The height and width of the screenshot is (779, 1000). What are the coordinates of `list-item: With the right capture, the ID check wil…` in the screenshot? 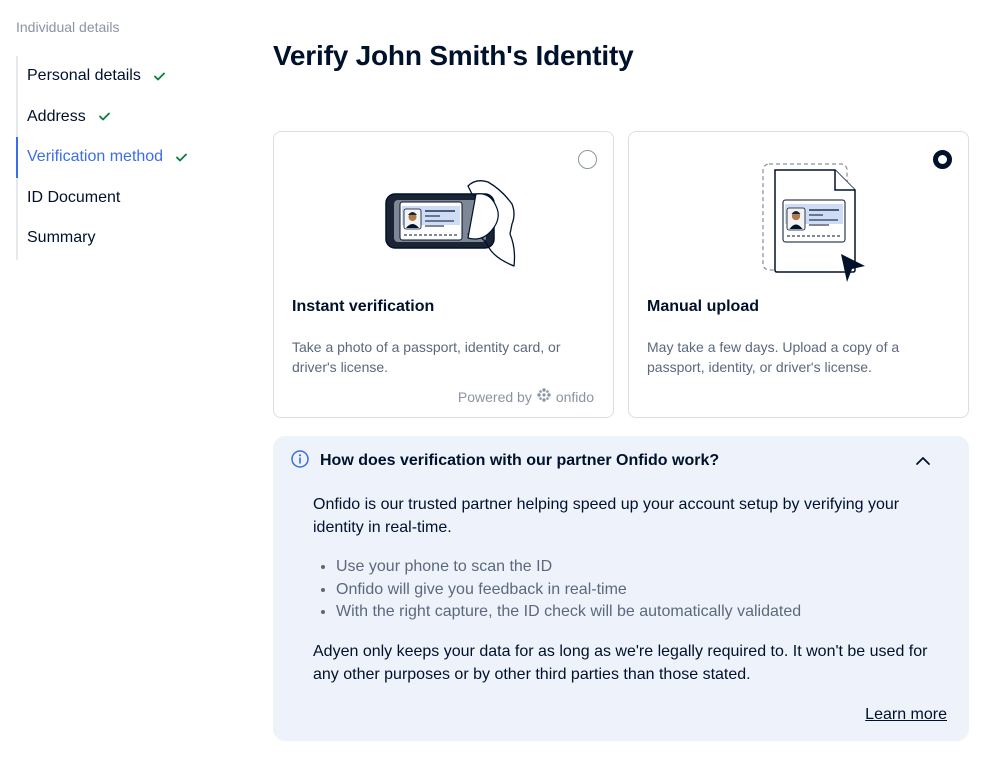 It's located at (644, 612).